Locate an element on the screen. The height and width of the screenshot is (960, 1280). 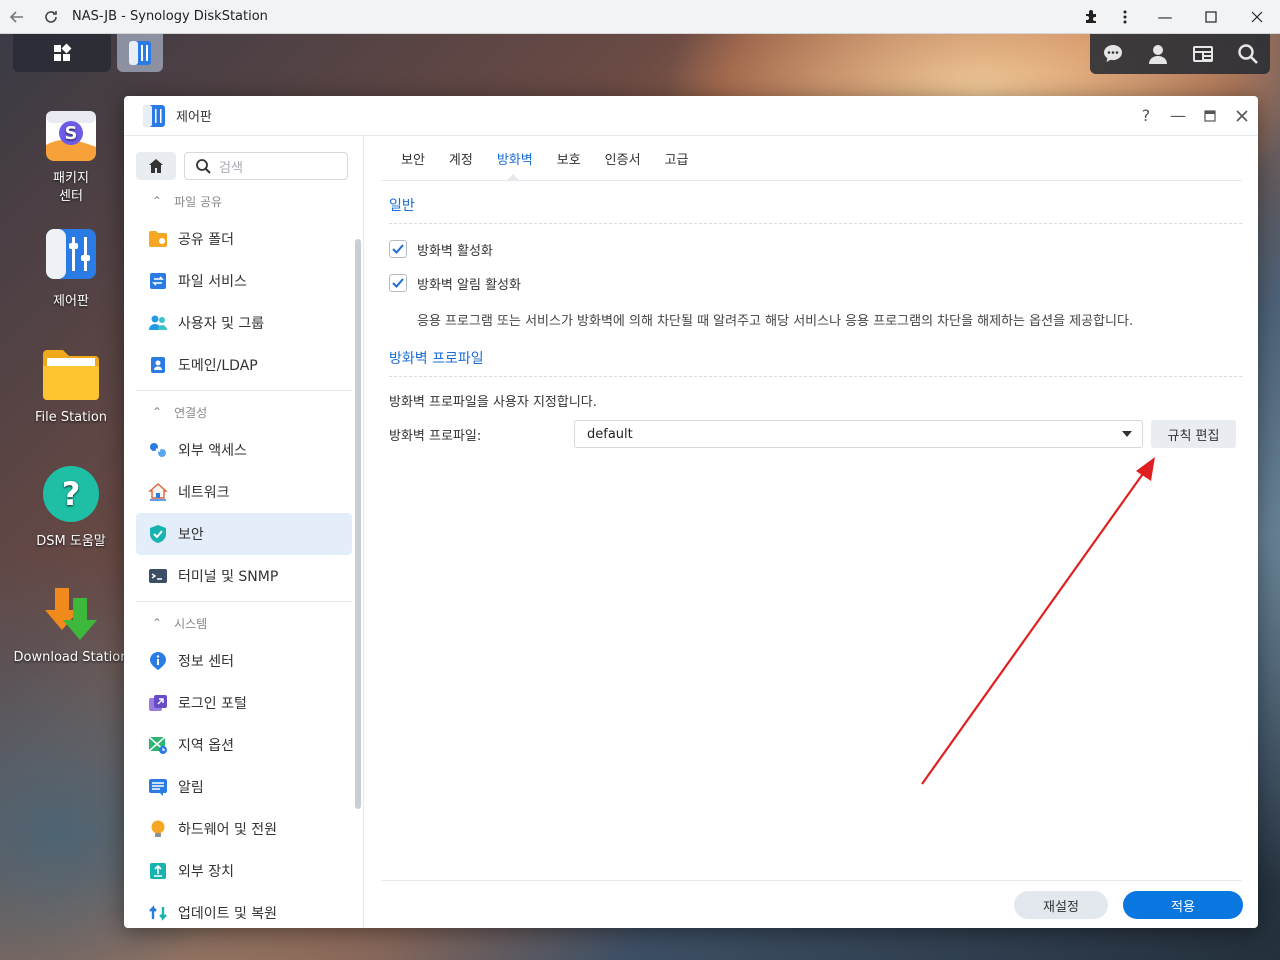
main-menu-button is located at coordinates (62, 53).